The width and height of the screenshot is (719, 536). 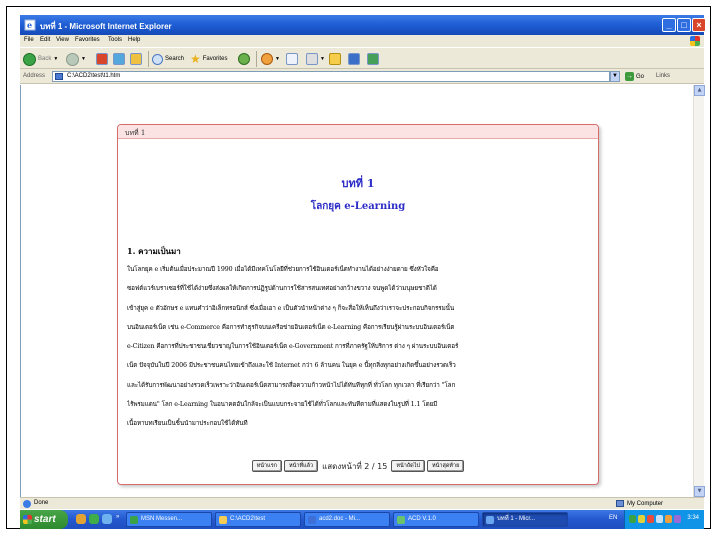 I want to click on windows-flag-icon, so click(x=27, y=519).